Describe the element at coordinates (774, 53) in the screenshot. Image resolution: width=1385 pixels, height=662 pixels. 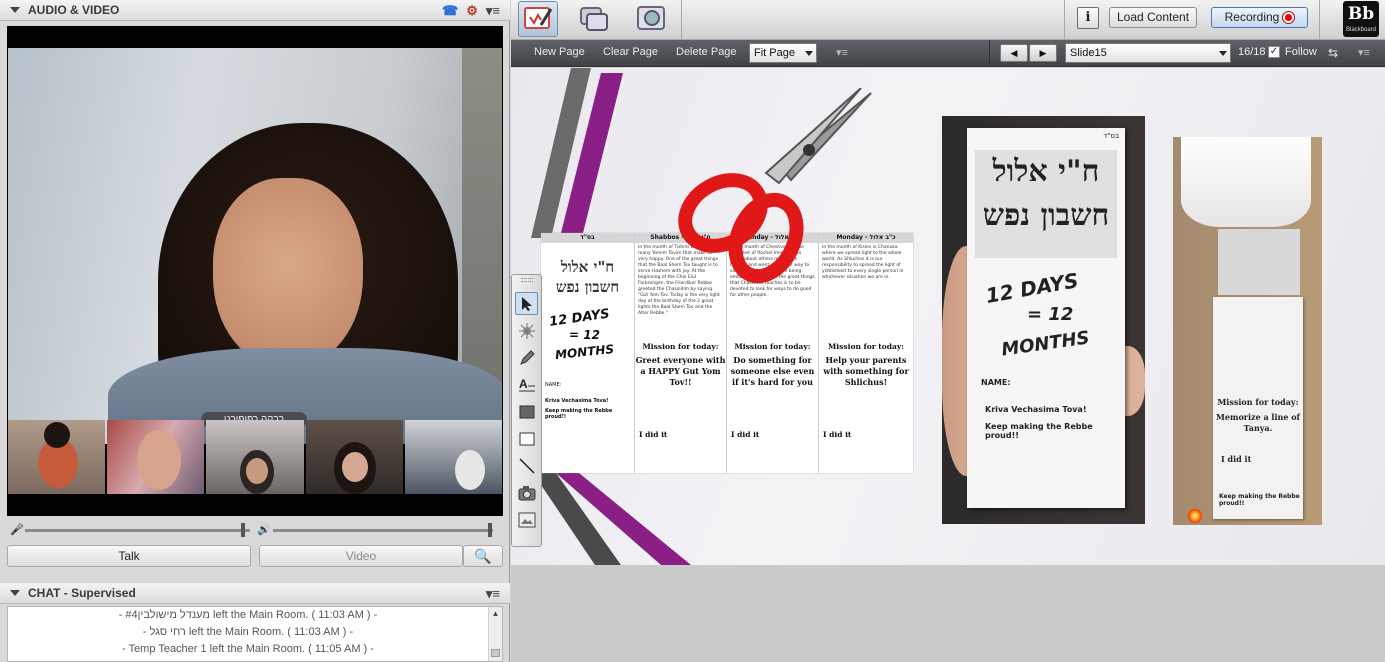
I see `zoom-value: Fit Page` at that location.